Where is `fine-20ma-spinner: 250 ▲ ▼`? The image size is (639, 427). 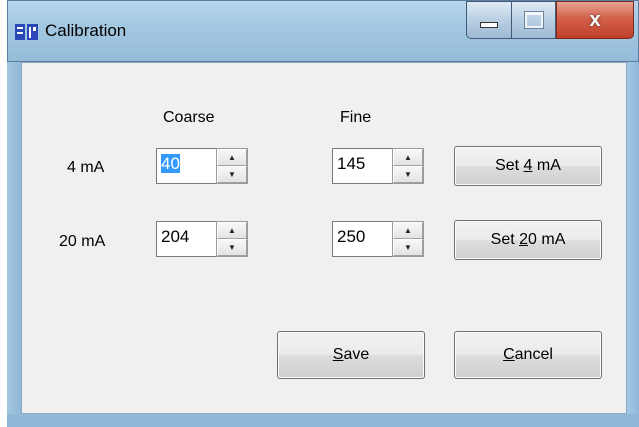 fine-20ma-spinner: 250 ▲ ▼ is located at coordinates (378, 239).